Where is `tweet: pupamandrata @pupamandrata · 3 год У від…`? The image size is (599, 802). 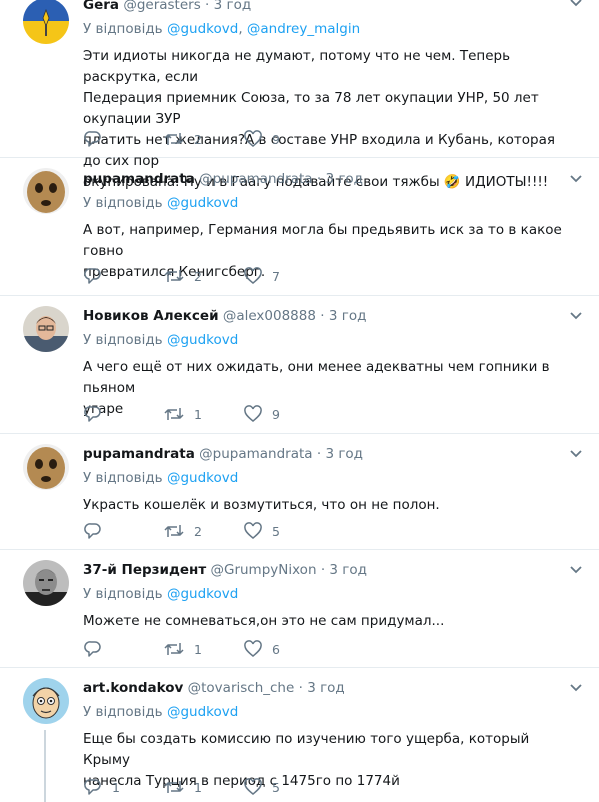 tweet: pupamandrata @pupamandrata · 3 год У від… is located at coordinates (299, 492).